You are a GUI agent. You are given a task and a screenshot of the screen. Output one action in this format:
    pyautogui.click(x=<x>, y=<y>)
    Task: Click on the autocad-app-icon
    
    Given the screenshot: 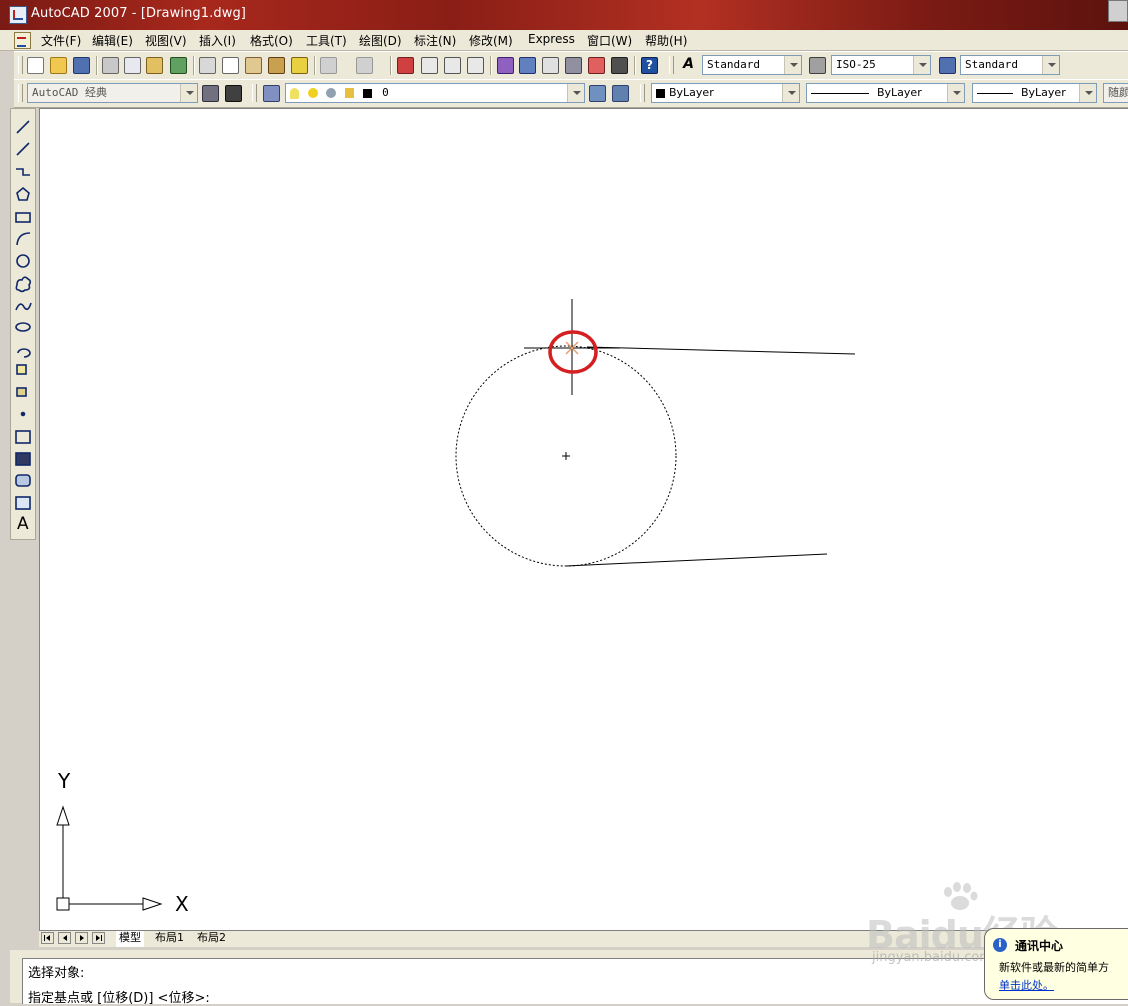 What is the action you would take?
    pyautogui.click(x=18, y=15)
    